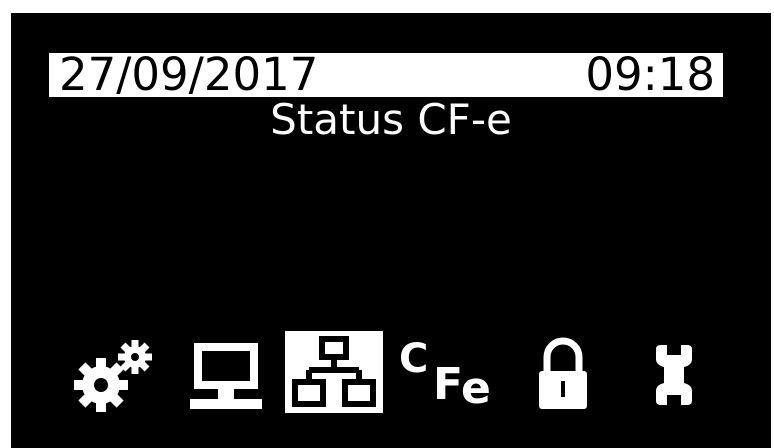 This screenshot has height=448, width=774. I want to click on menu-item-tools, so click(674, 375).